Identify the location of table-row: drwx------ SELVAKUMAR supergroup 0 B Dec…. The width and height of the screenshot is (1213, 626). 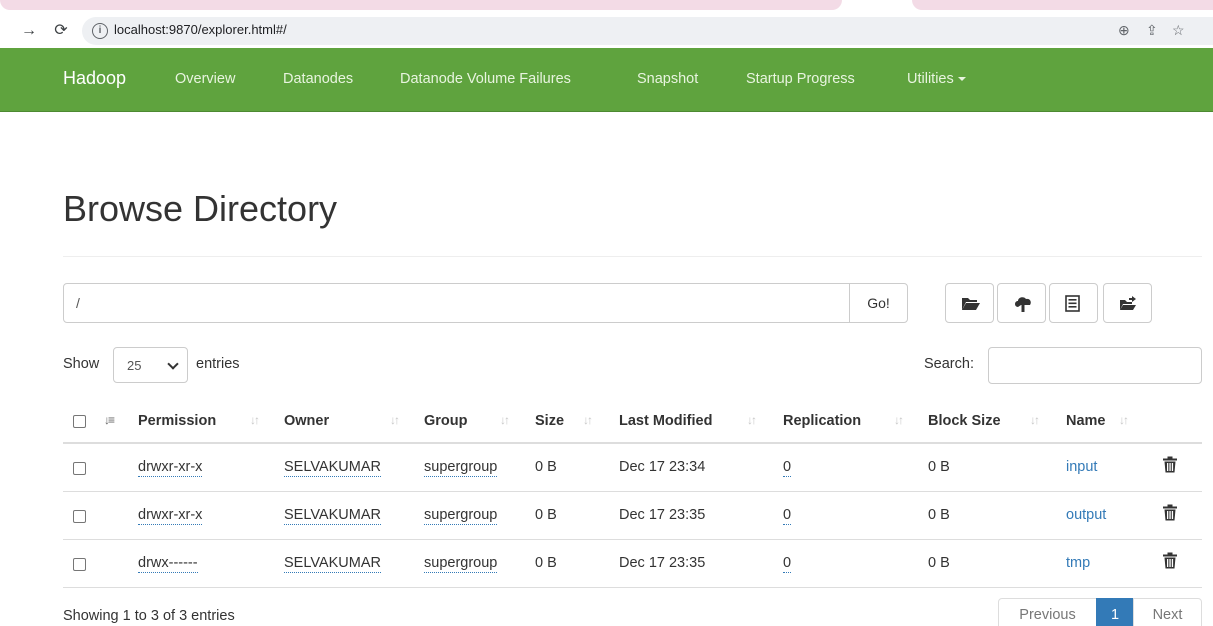
(632, 564).